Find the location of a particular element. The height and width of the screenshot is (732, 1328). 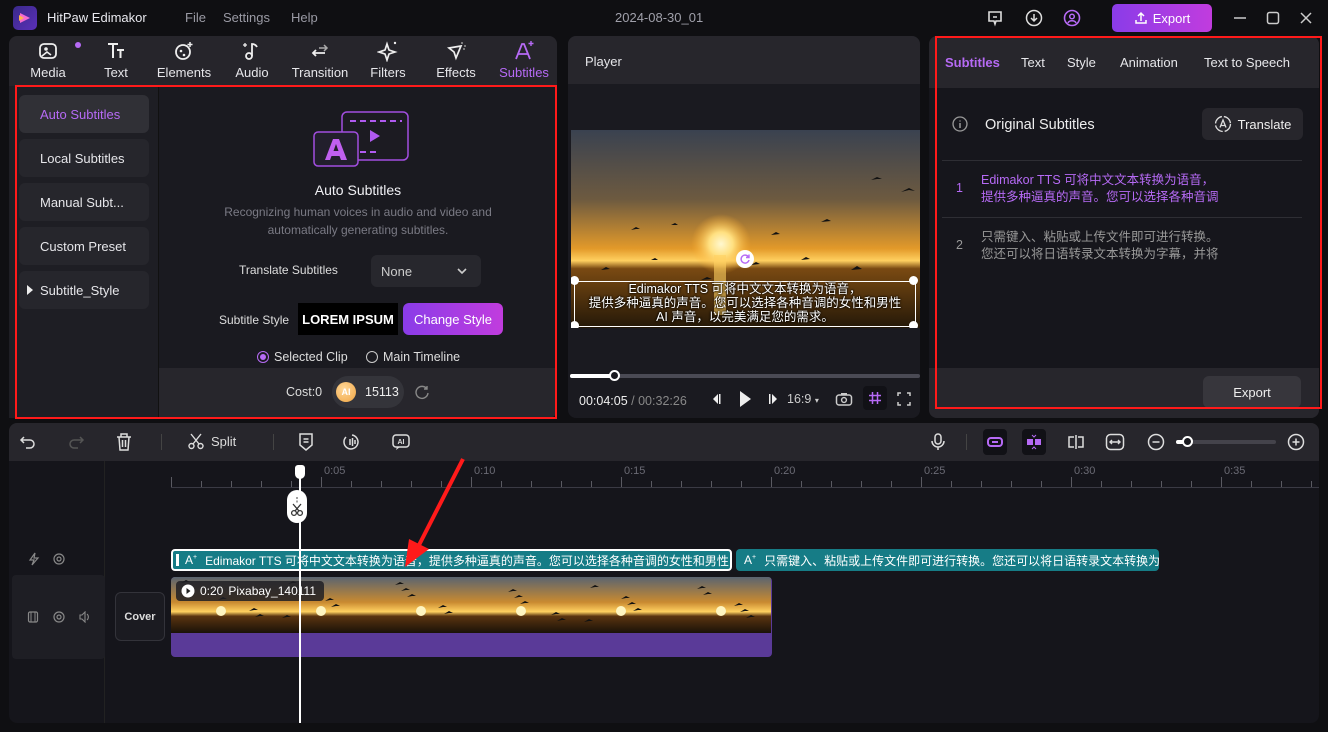

previous-frame-icon is located at coordinates (715, 399).